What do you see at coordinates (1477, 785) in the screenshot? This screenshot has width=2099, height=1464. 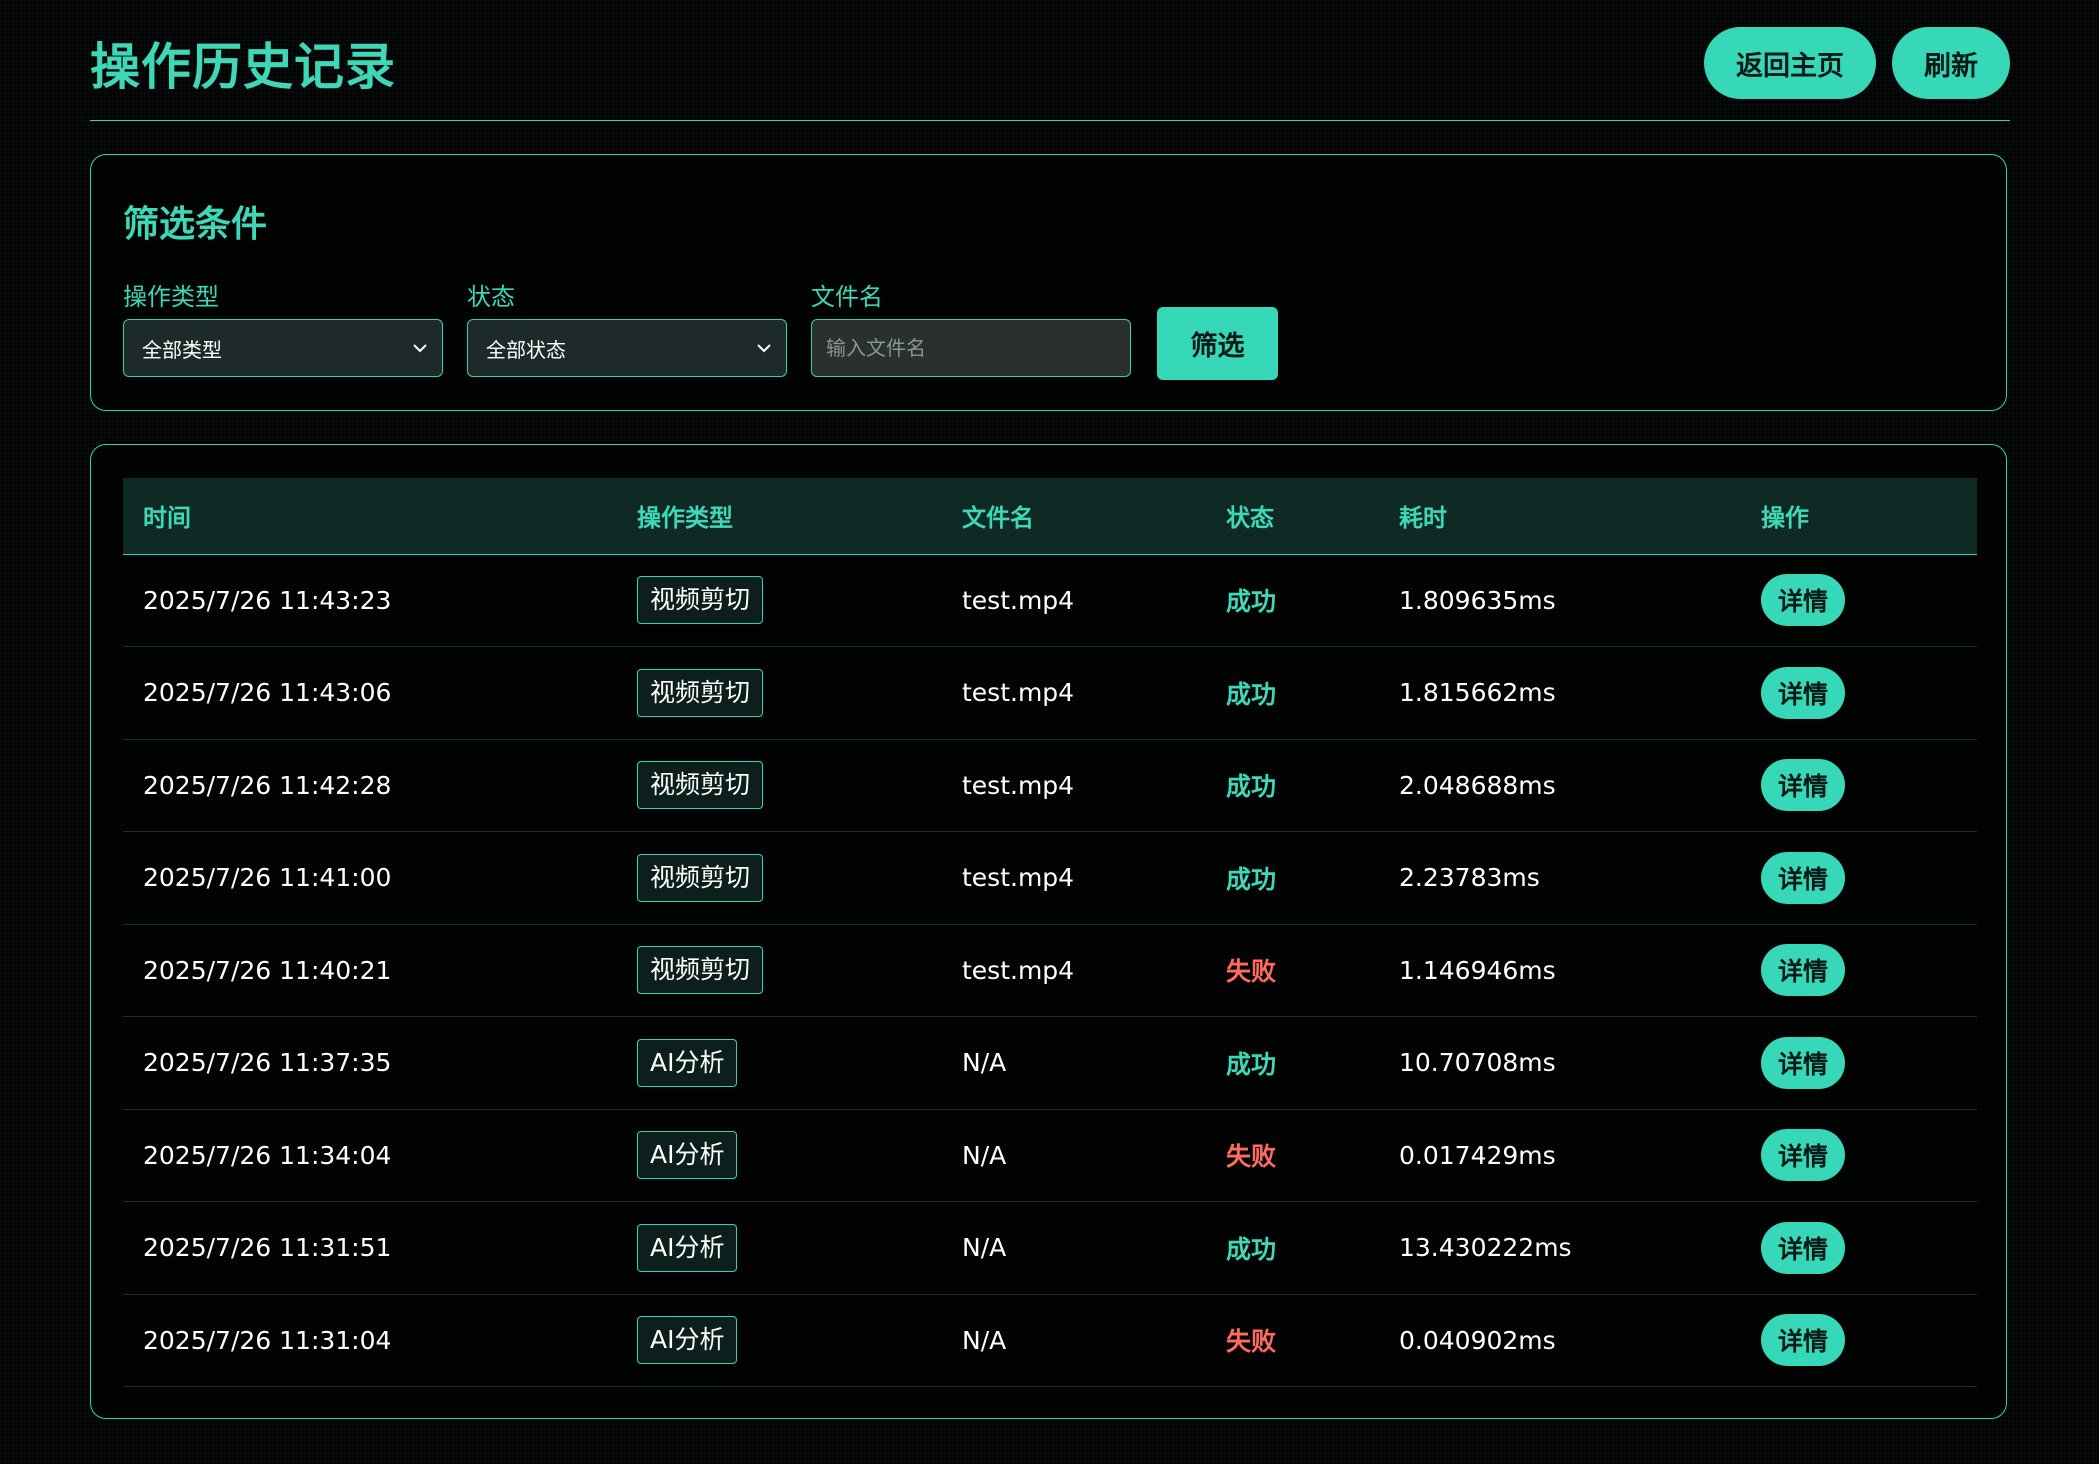 I see `cell-duration: 2.048688ms` at bounding box center [1477, 785].